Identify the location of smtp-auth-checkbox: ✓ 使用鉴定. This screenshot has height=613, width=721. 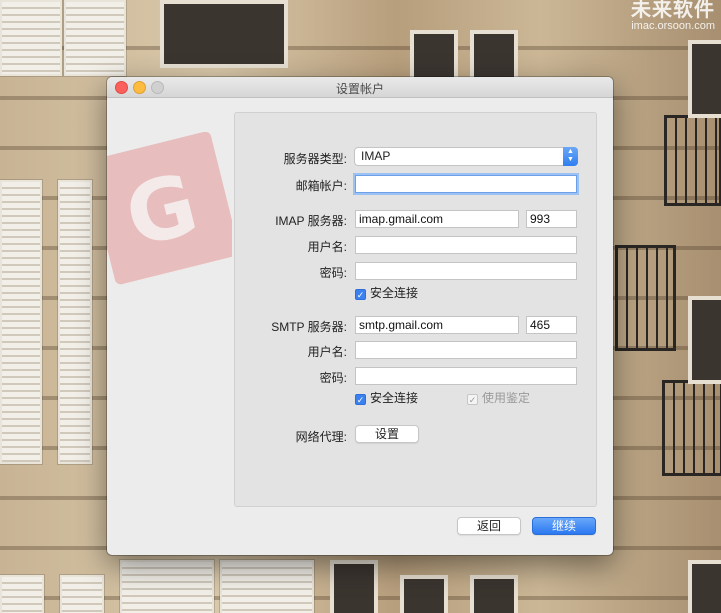
(498, 398).